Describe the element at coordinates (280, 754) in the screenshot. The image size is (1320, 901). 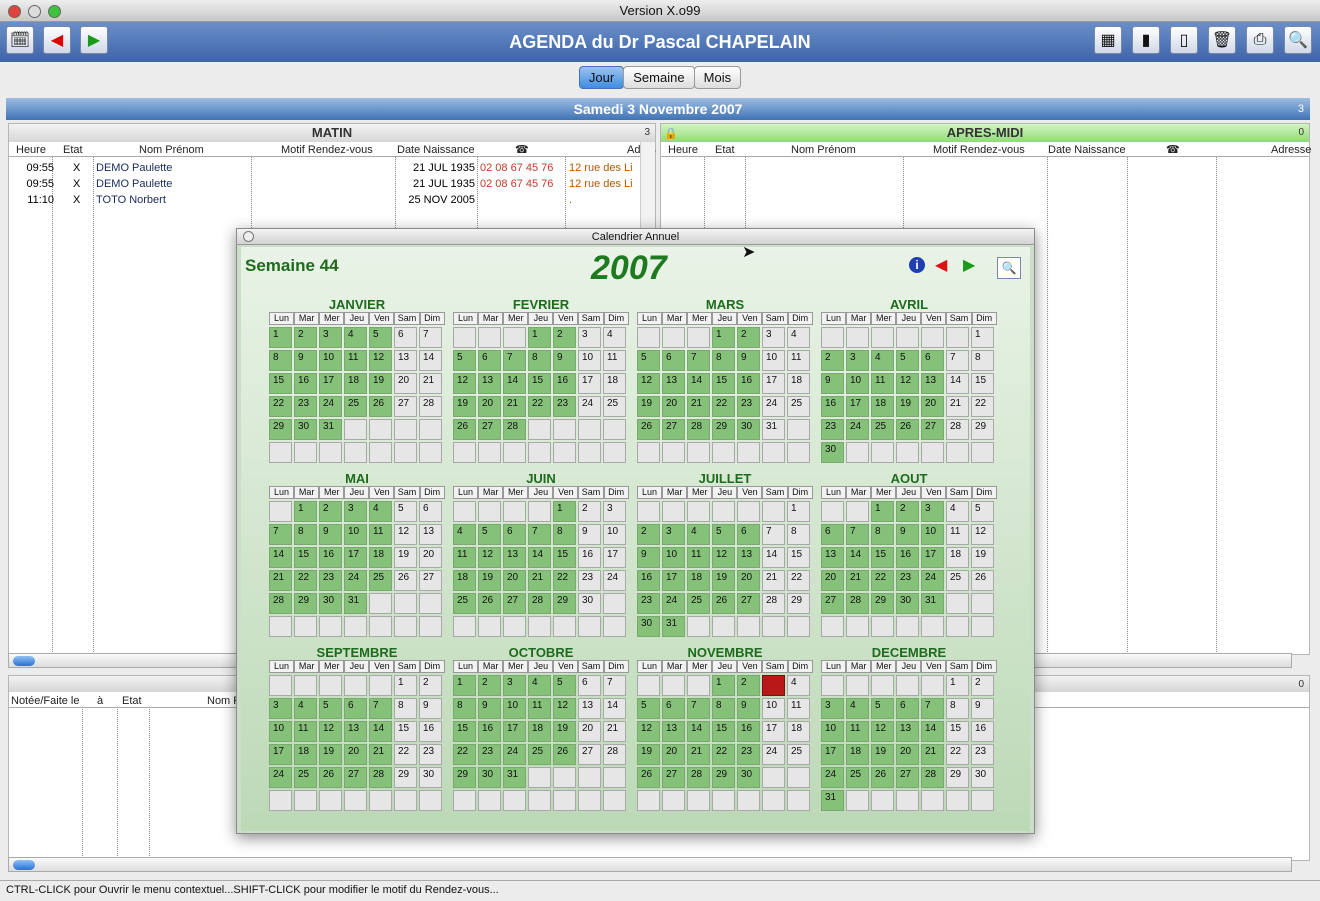
I see `day-cell: 17` at that location.